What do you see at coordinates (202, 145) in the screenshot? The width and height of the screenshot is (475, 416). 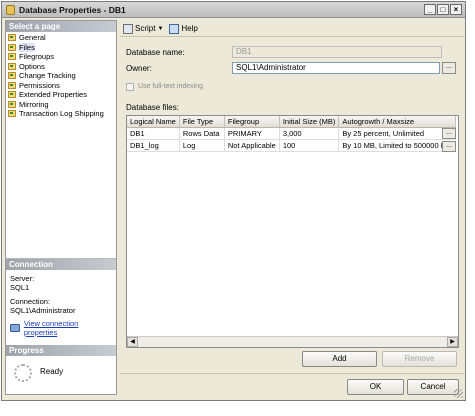 I see `cell-file-type: Log` at bounding box center [202, 145].